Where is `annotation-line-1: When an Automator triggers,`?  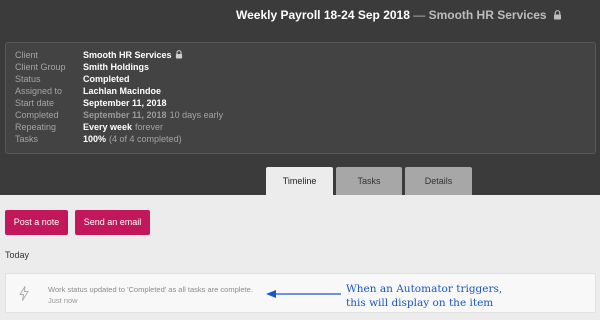 annotation-line-1: When an Automator triggers, is located at coordinates (424, 289).